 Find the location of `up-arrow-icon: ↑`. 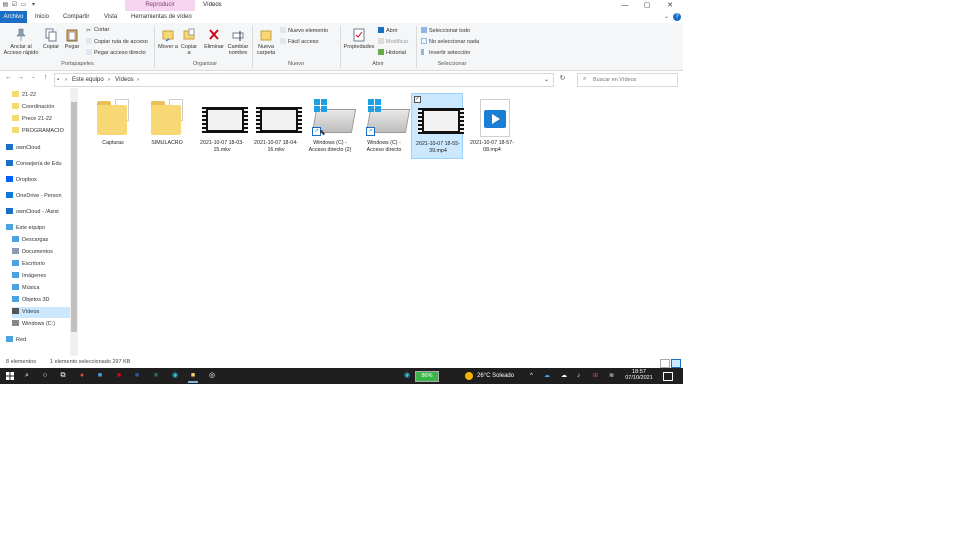

up-arrow-icon: ↑ is located at coordinates (45, 77).